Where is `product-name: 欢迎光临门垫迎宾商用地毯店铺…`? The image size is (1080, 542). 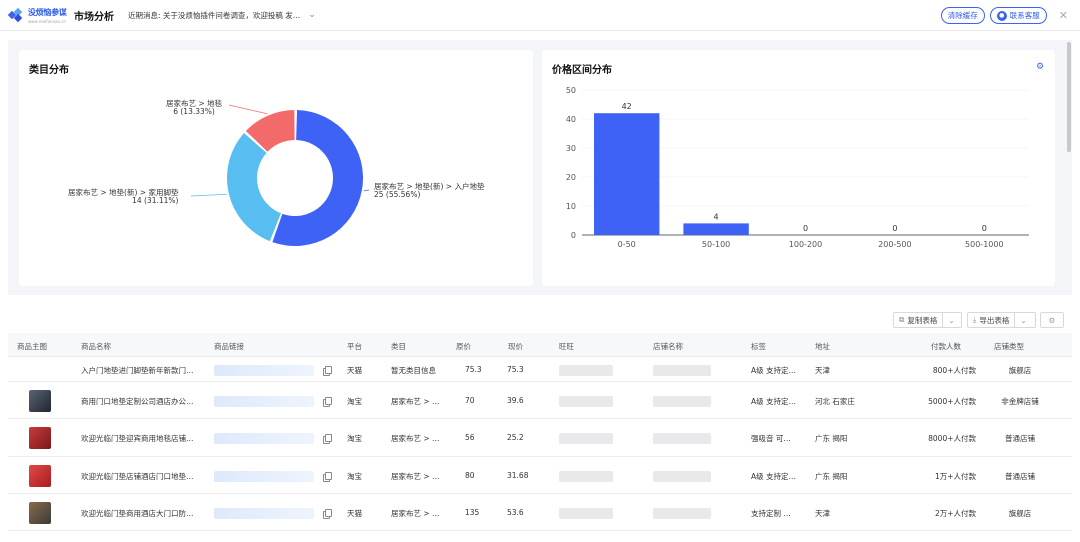 product-name: 欢迎光临门垫迎宾商用地毯店铺… is located at coordinates (137, 438).